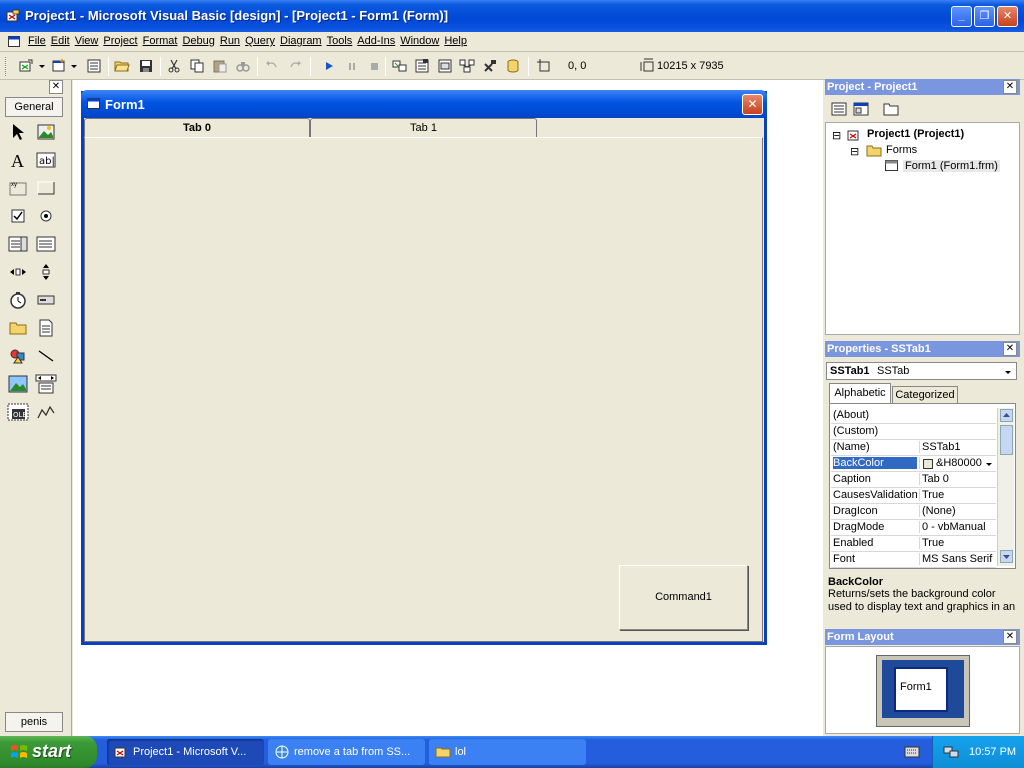  What do you see at coordinates (26, 66) in the screenshot?
I see `add-project-icon` at bounding box center [26, 66].